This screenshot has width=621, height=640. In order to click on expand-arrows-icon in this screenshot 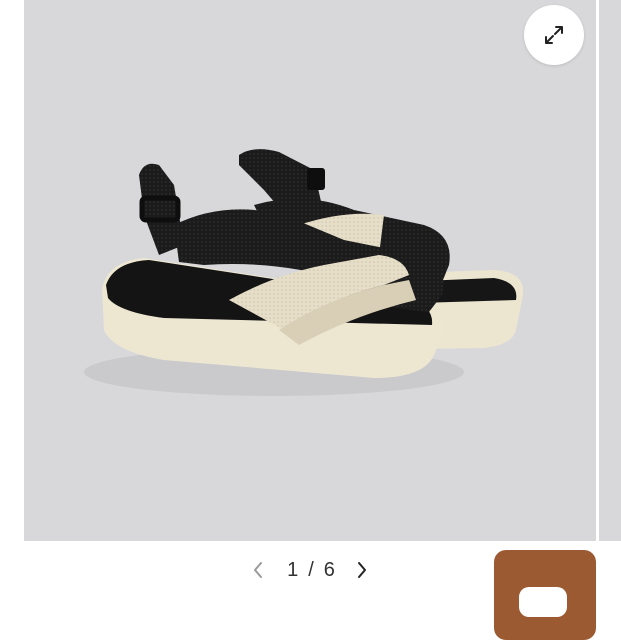, I will do `click(554, 35)`.